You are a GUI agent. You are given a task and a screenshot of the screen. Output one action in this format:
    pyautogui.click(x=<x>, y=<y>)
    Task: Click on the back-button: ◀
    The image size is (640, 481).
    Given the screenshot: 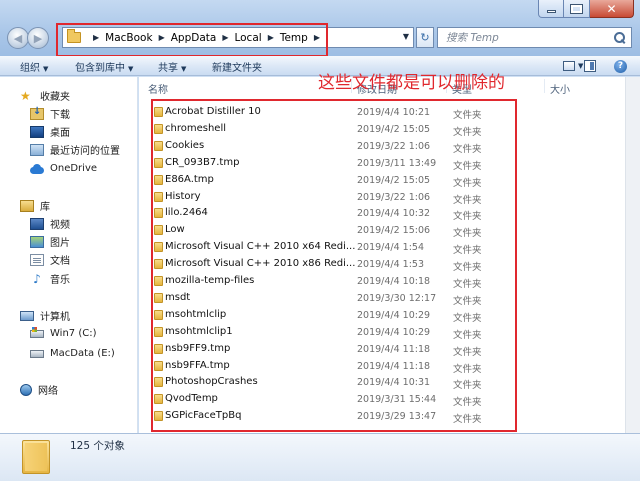 What is the action you would take?
    pyautogui.click(x=18, y=38)
    